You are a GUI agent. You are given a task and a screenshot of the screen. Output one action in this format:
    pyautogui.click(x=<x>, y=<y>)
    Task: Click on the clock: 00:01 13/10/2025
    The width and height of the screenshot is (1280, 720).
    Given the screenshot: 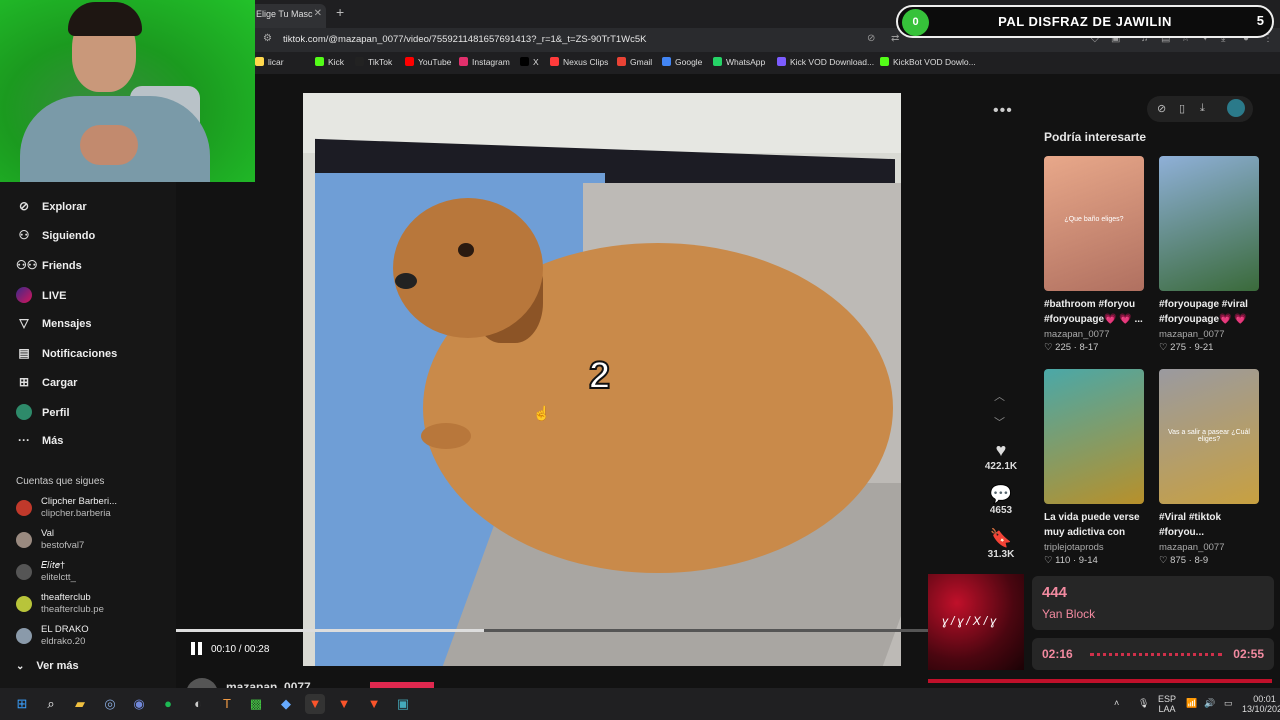 What is the action you would take?
    pyautogui.click(x=1261, y=704)
    